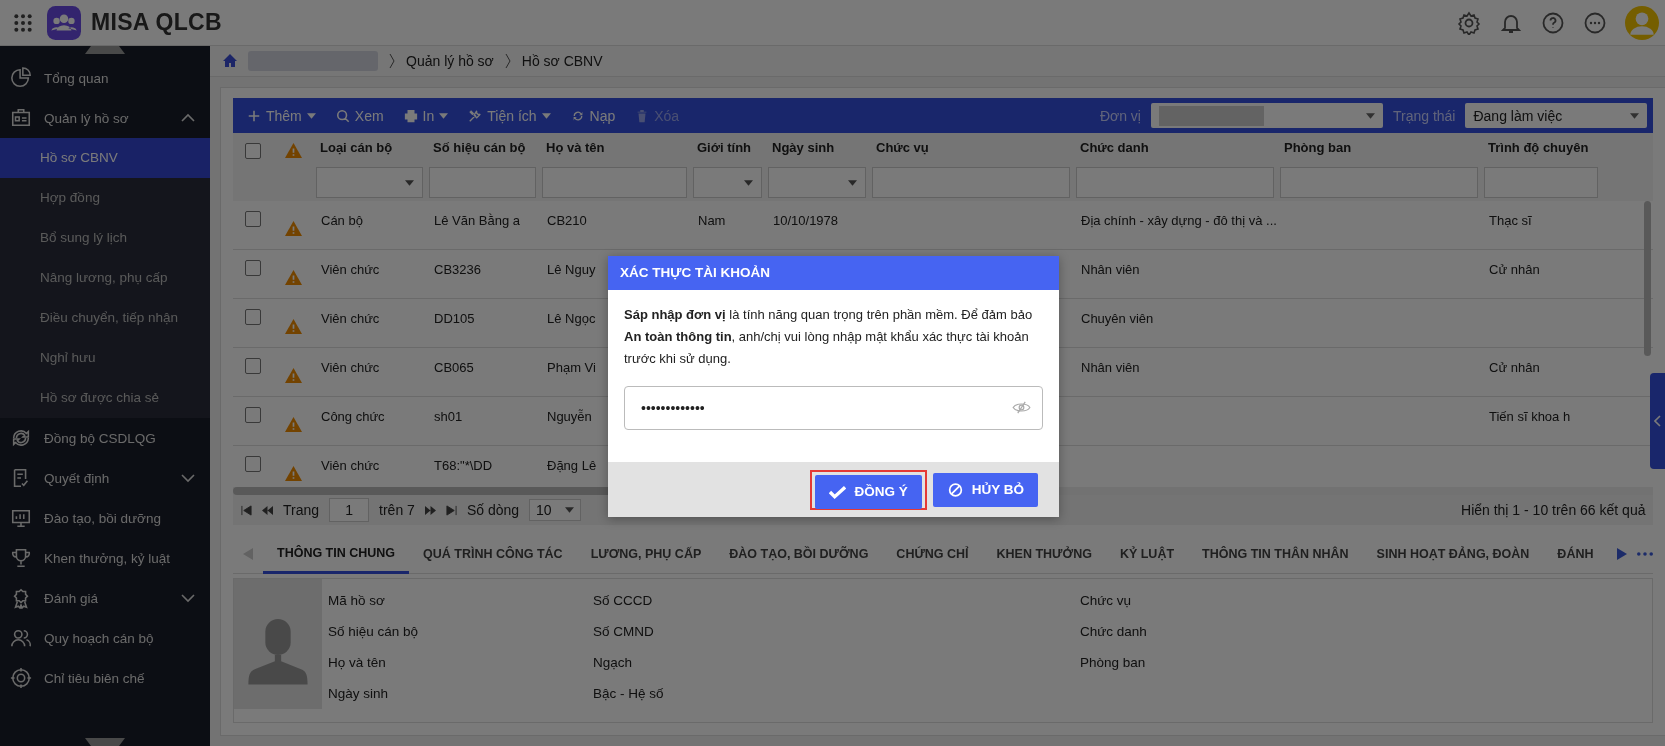 The image size is (1665, 746). Describe the element at coordinates (572, 465) in the screenshot. I see `table-cell: Đặng Lê` at that location.